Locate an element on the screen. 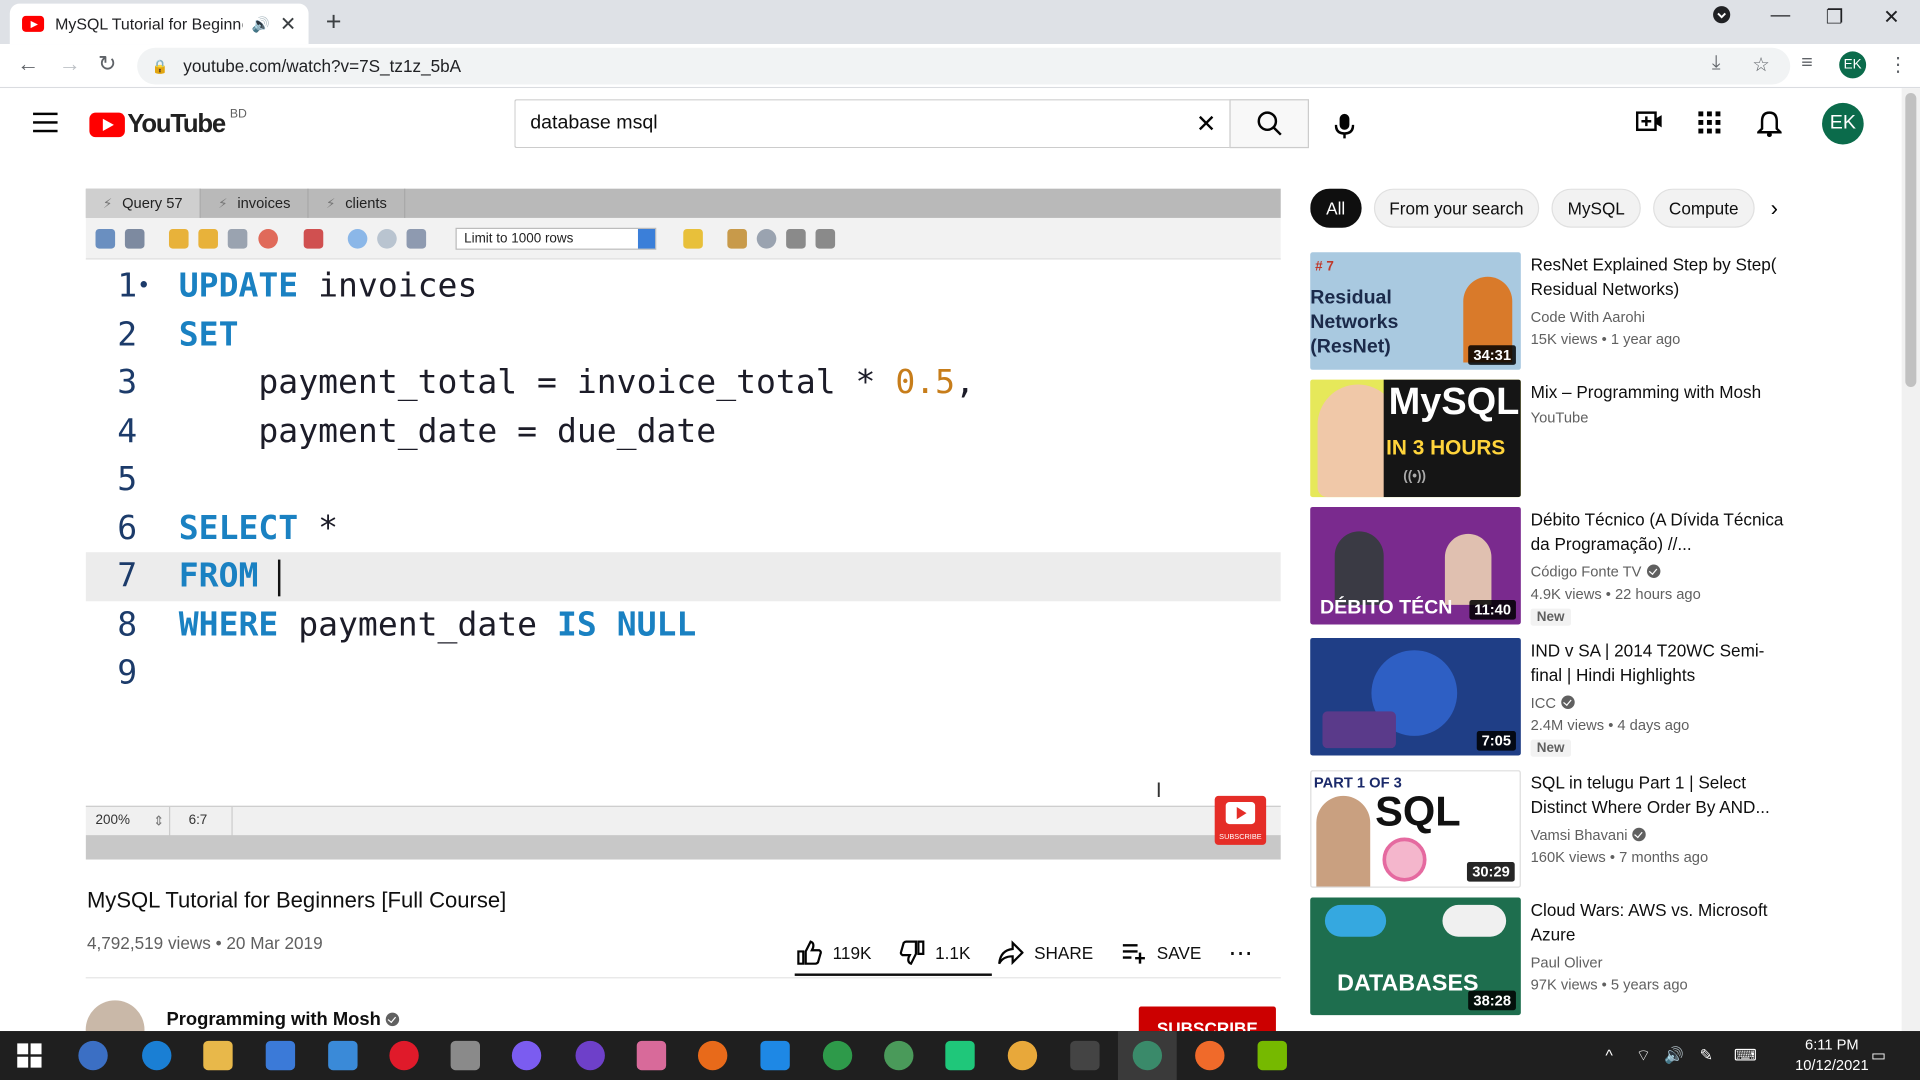 This screenshot has width=1920, height=1080. close-window-icon: ✕ is located at coordinates (1891, 17).